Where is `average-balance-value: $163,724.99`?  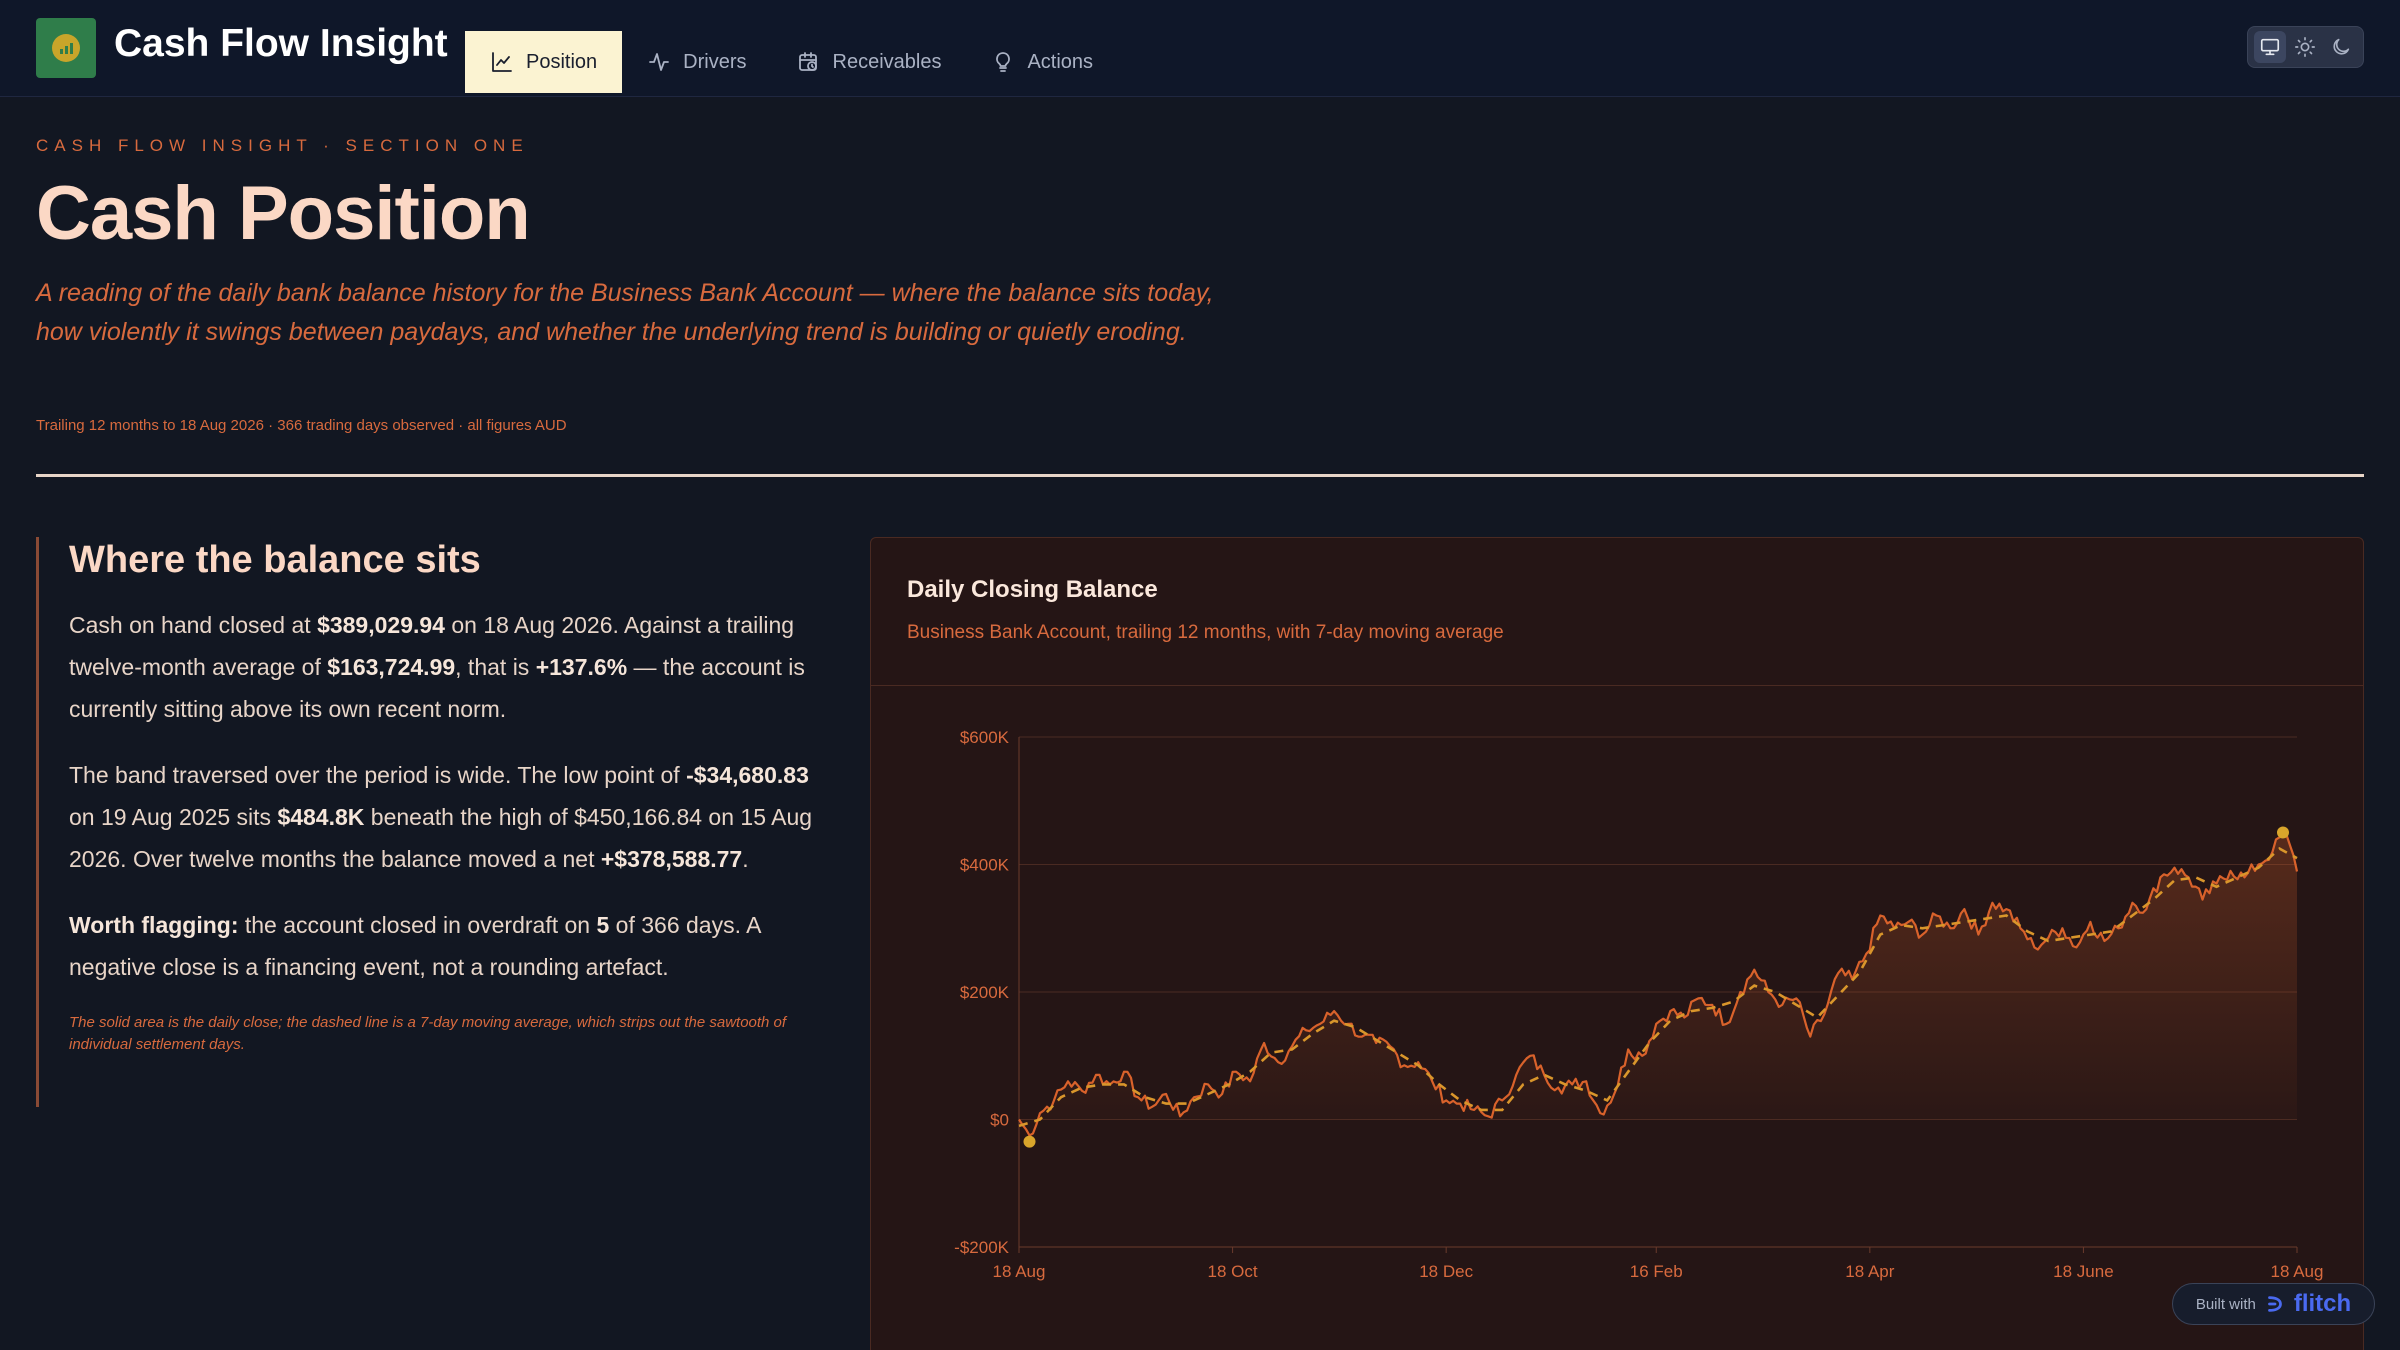 average-balance-value: $163,724.99 is located at coordinates (391, 667).